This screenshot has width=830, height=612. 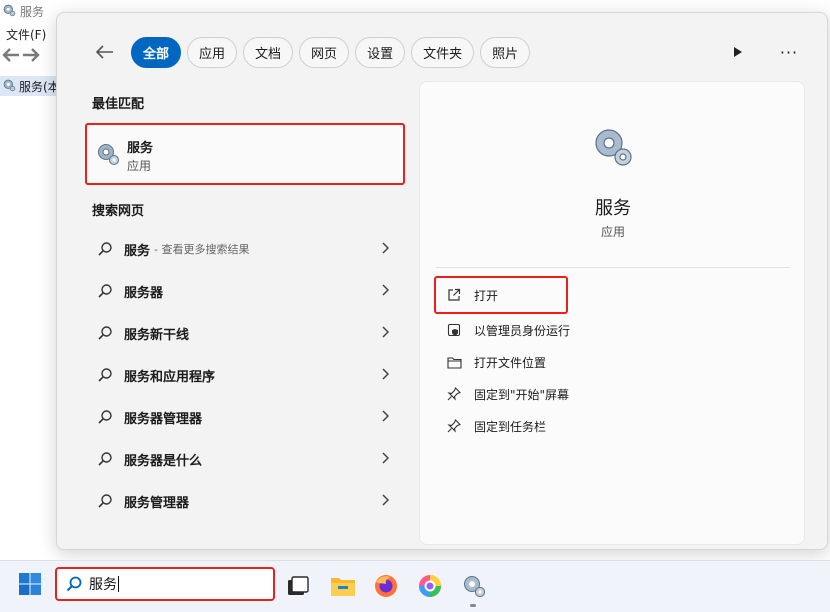 I want to click on tree-item-services: 服务(本, so click(x=29, y=86).